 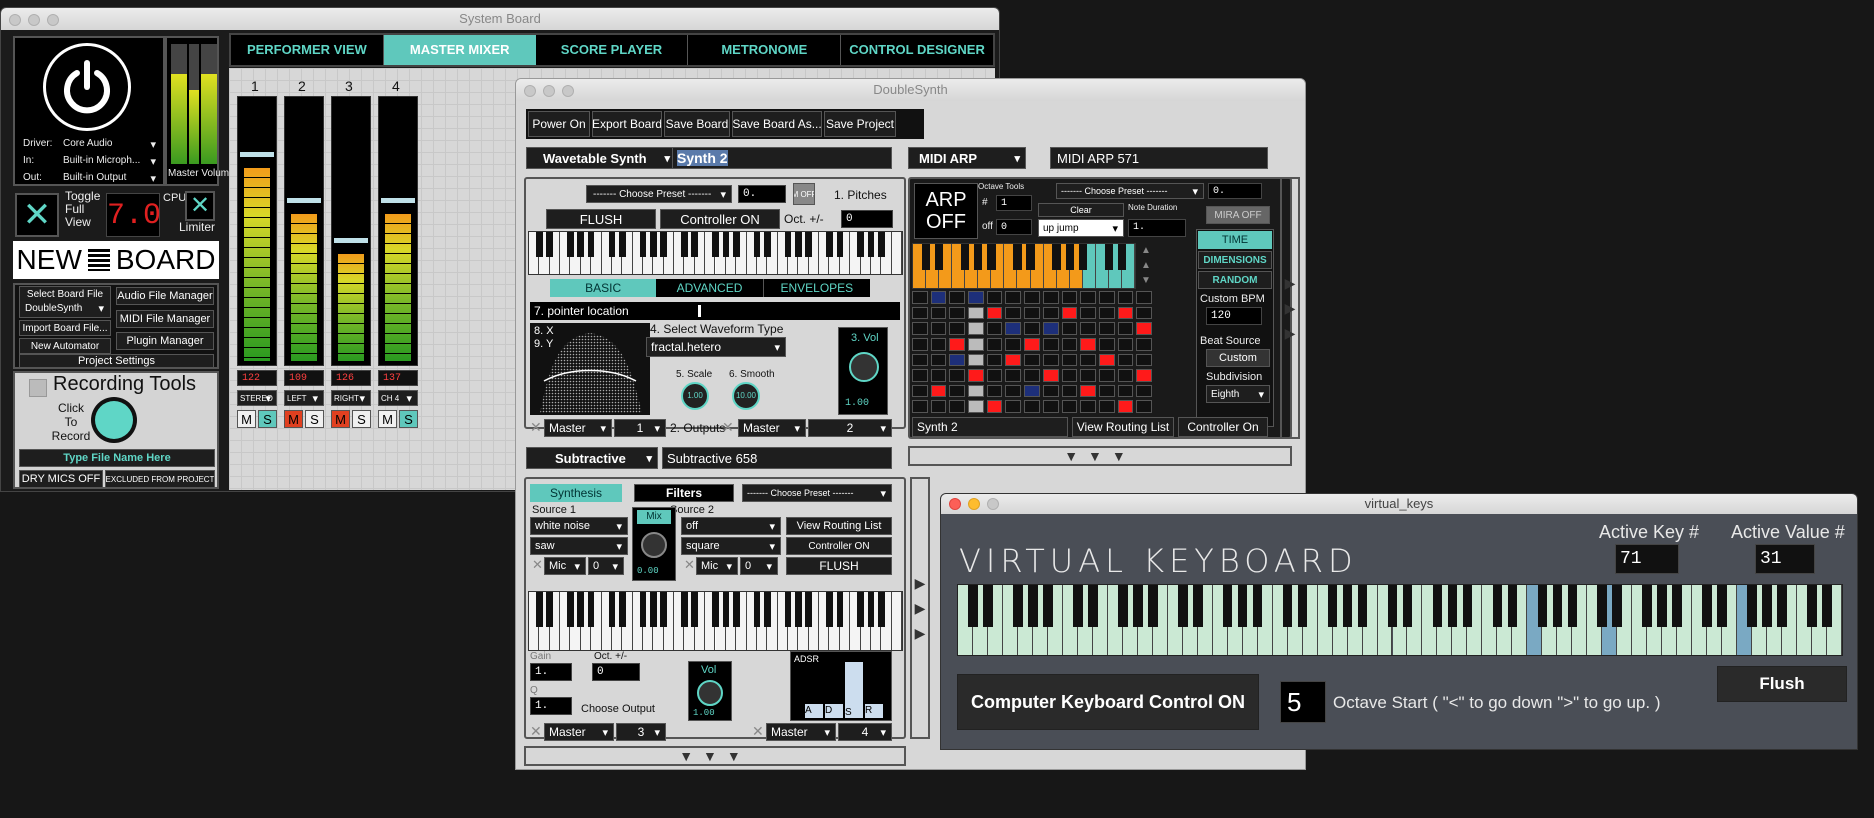 I want to click on record-toggle-box, so click(x=38, y=388).